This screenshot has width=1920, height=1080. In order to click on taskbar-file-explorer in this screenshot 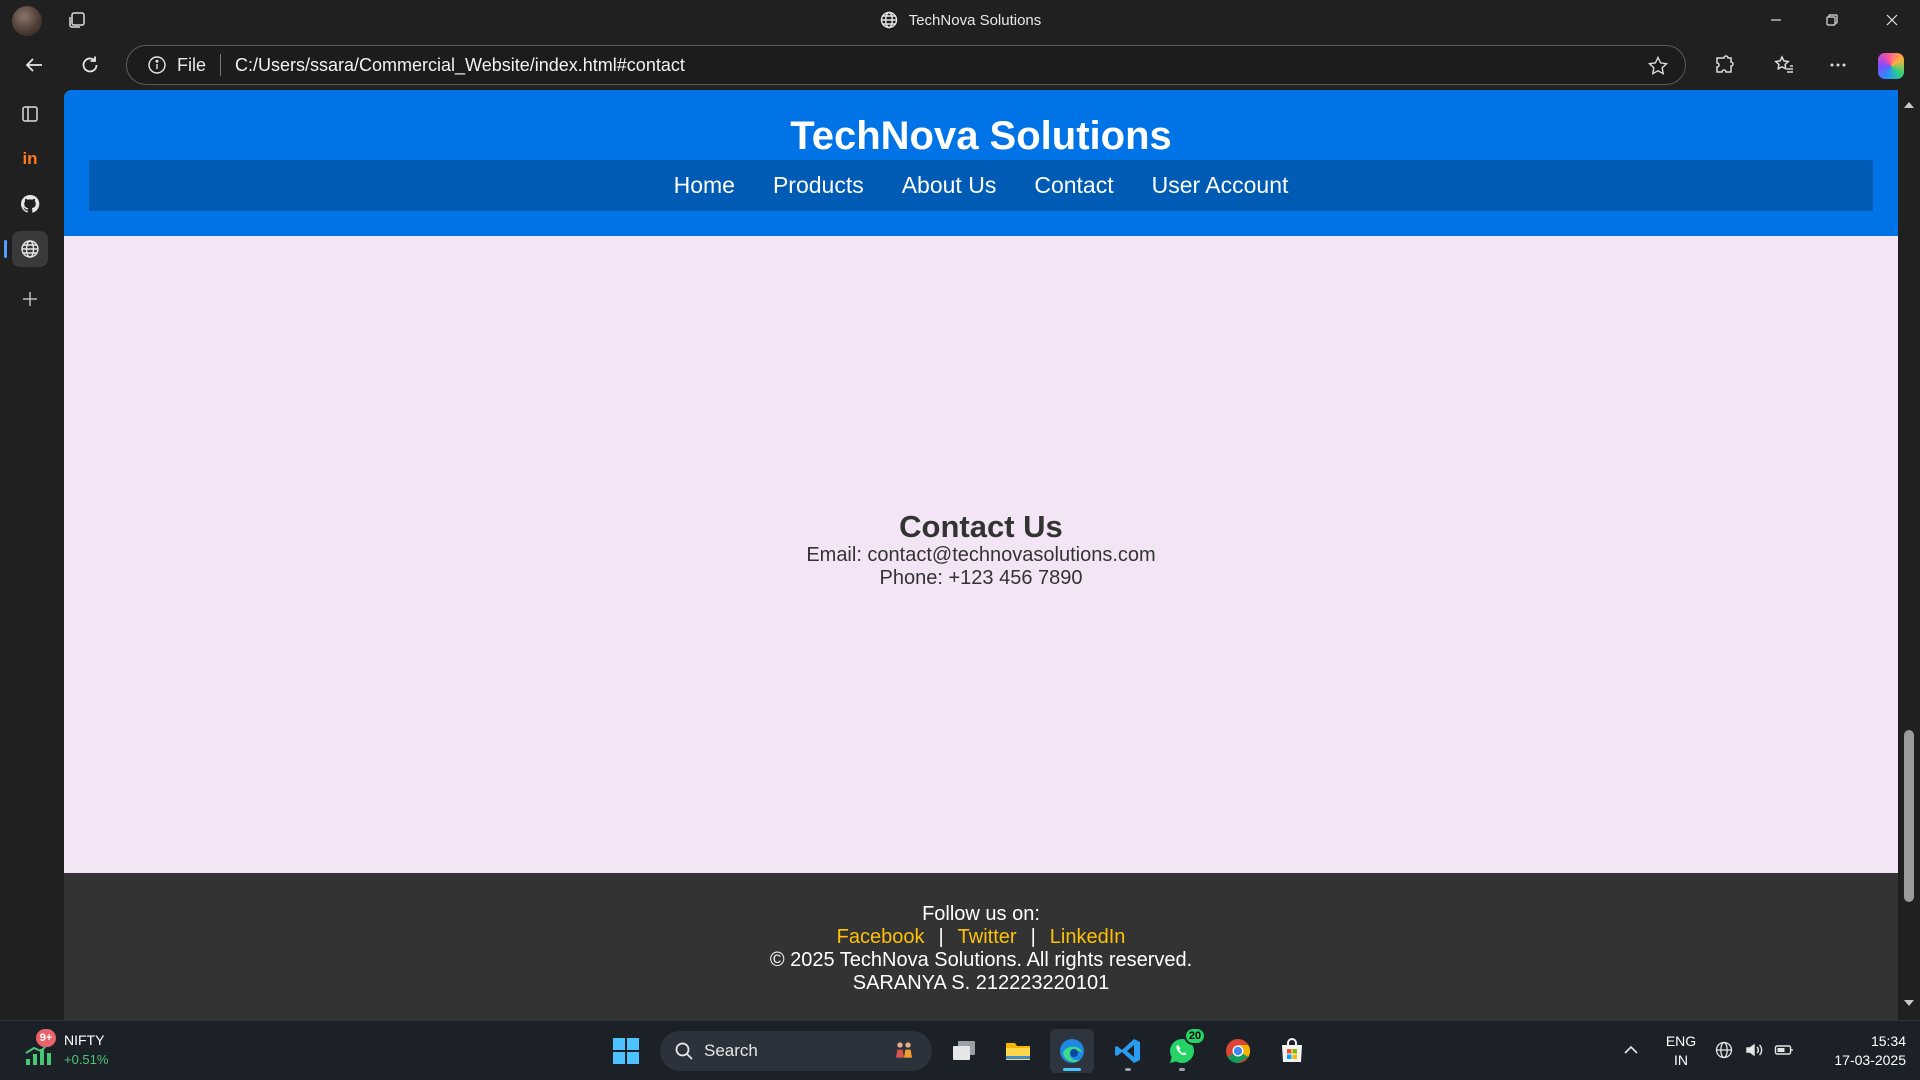, I will do `click(1018, 1051)`.